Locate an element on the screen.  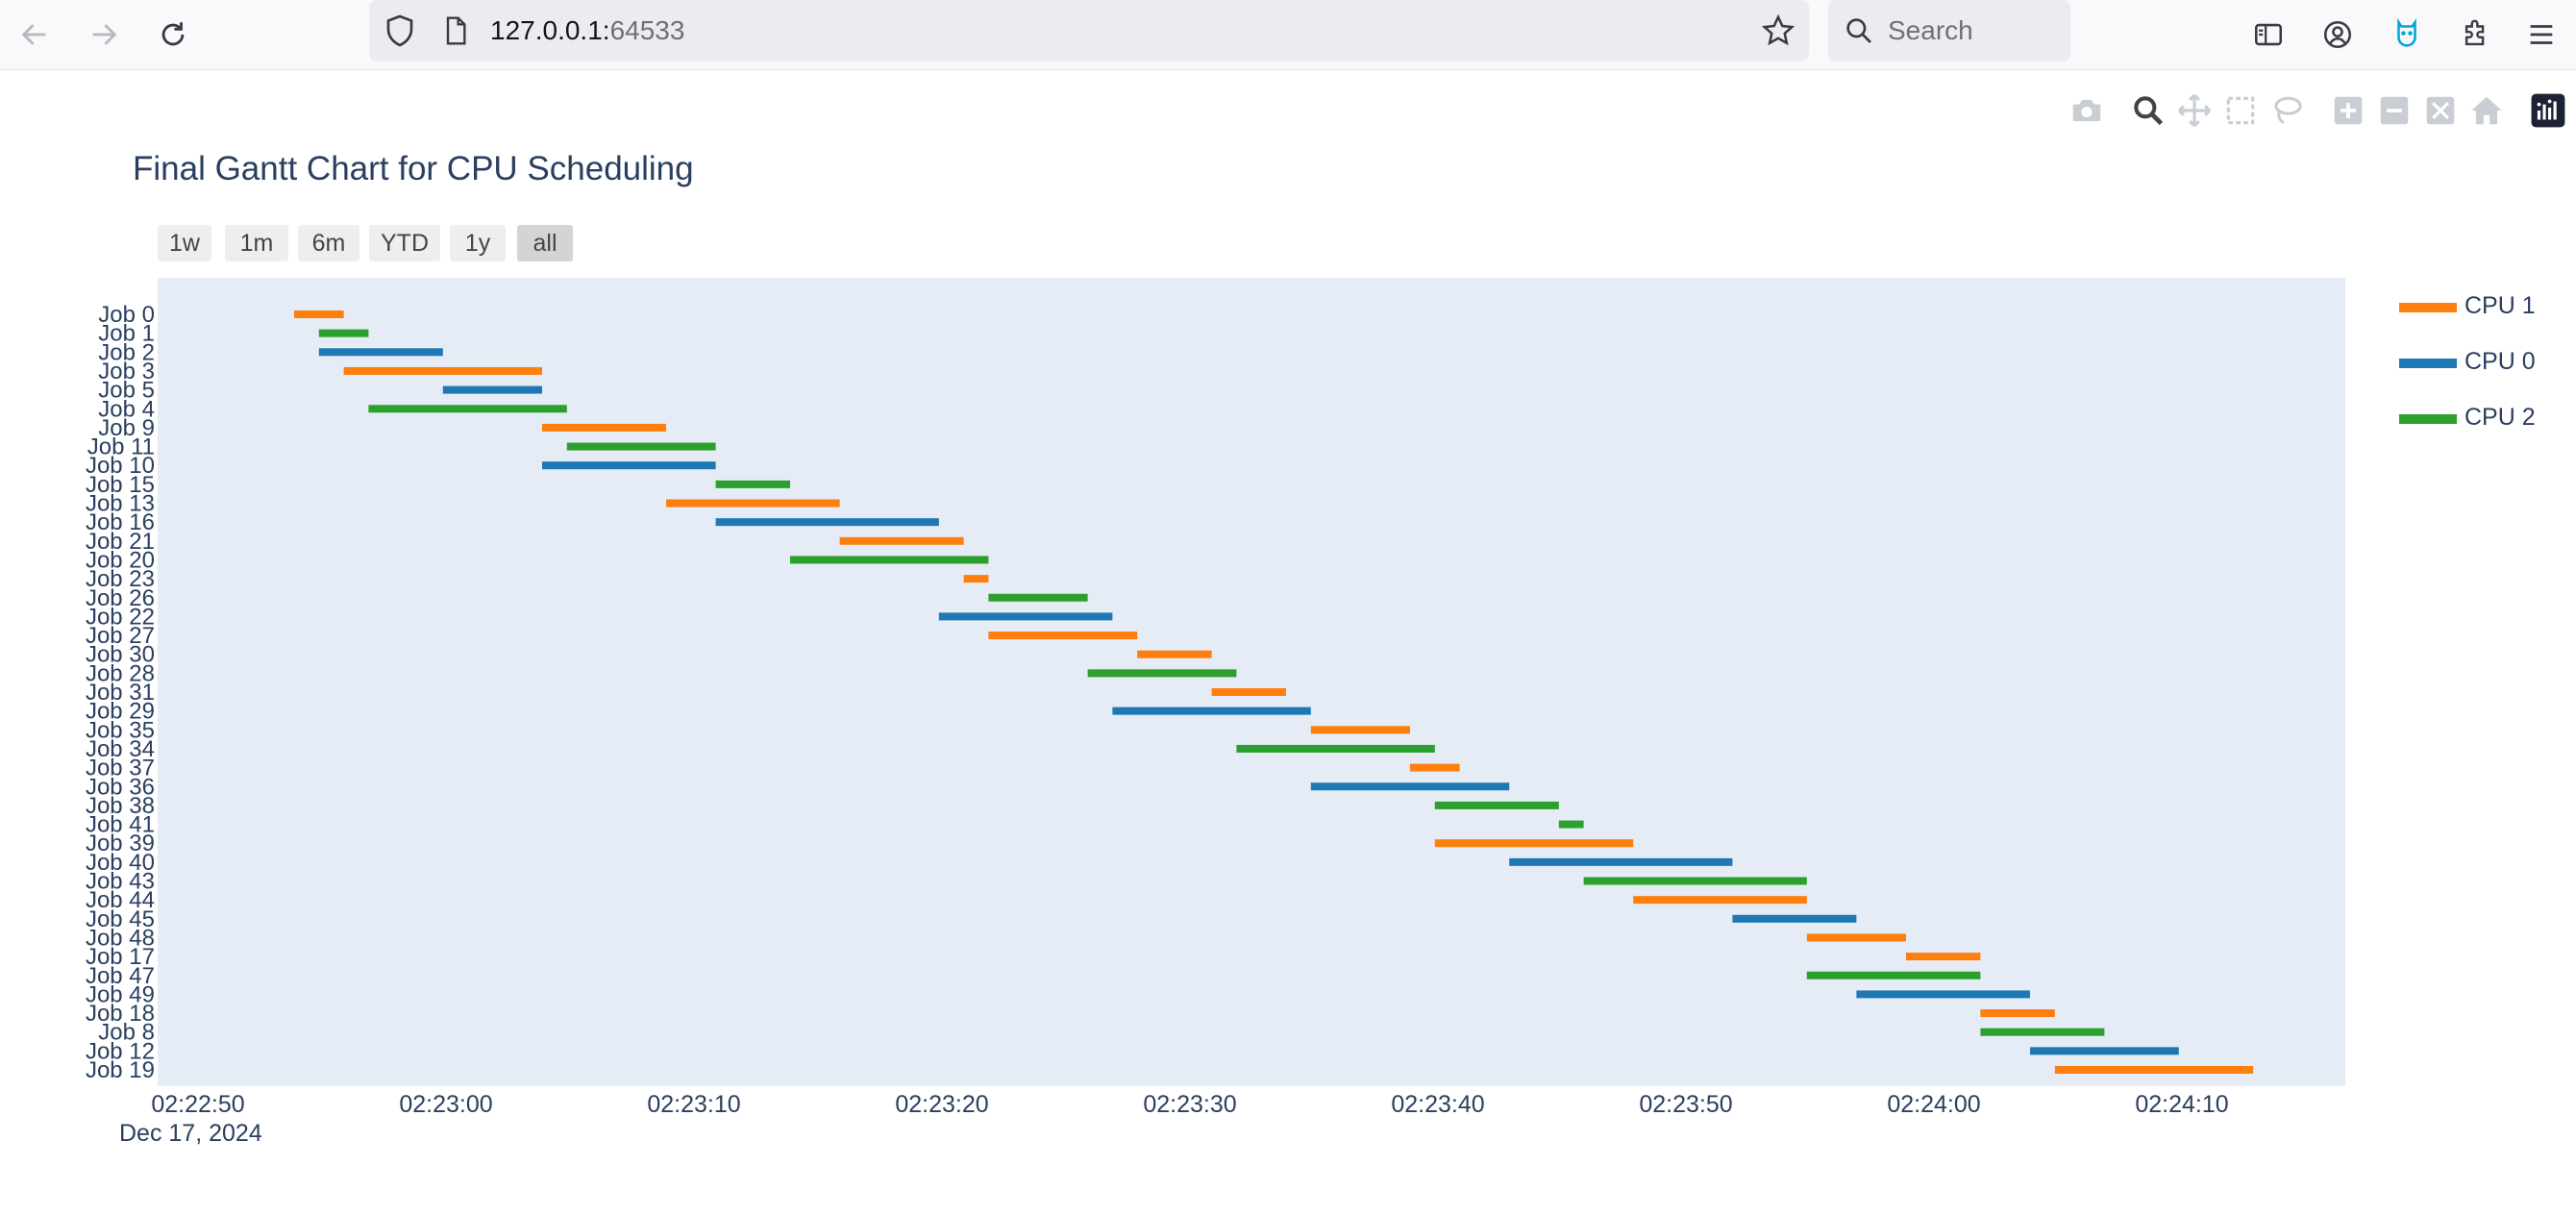
legend-swatch-cpu0 is located at coordinates (2428, 363).